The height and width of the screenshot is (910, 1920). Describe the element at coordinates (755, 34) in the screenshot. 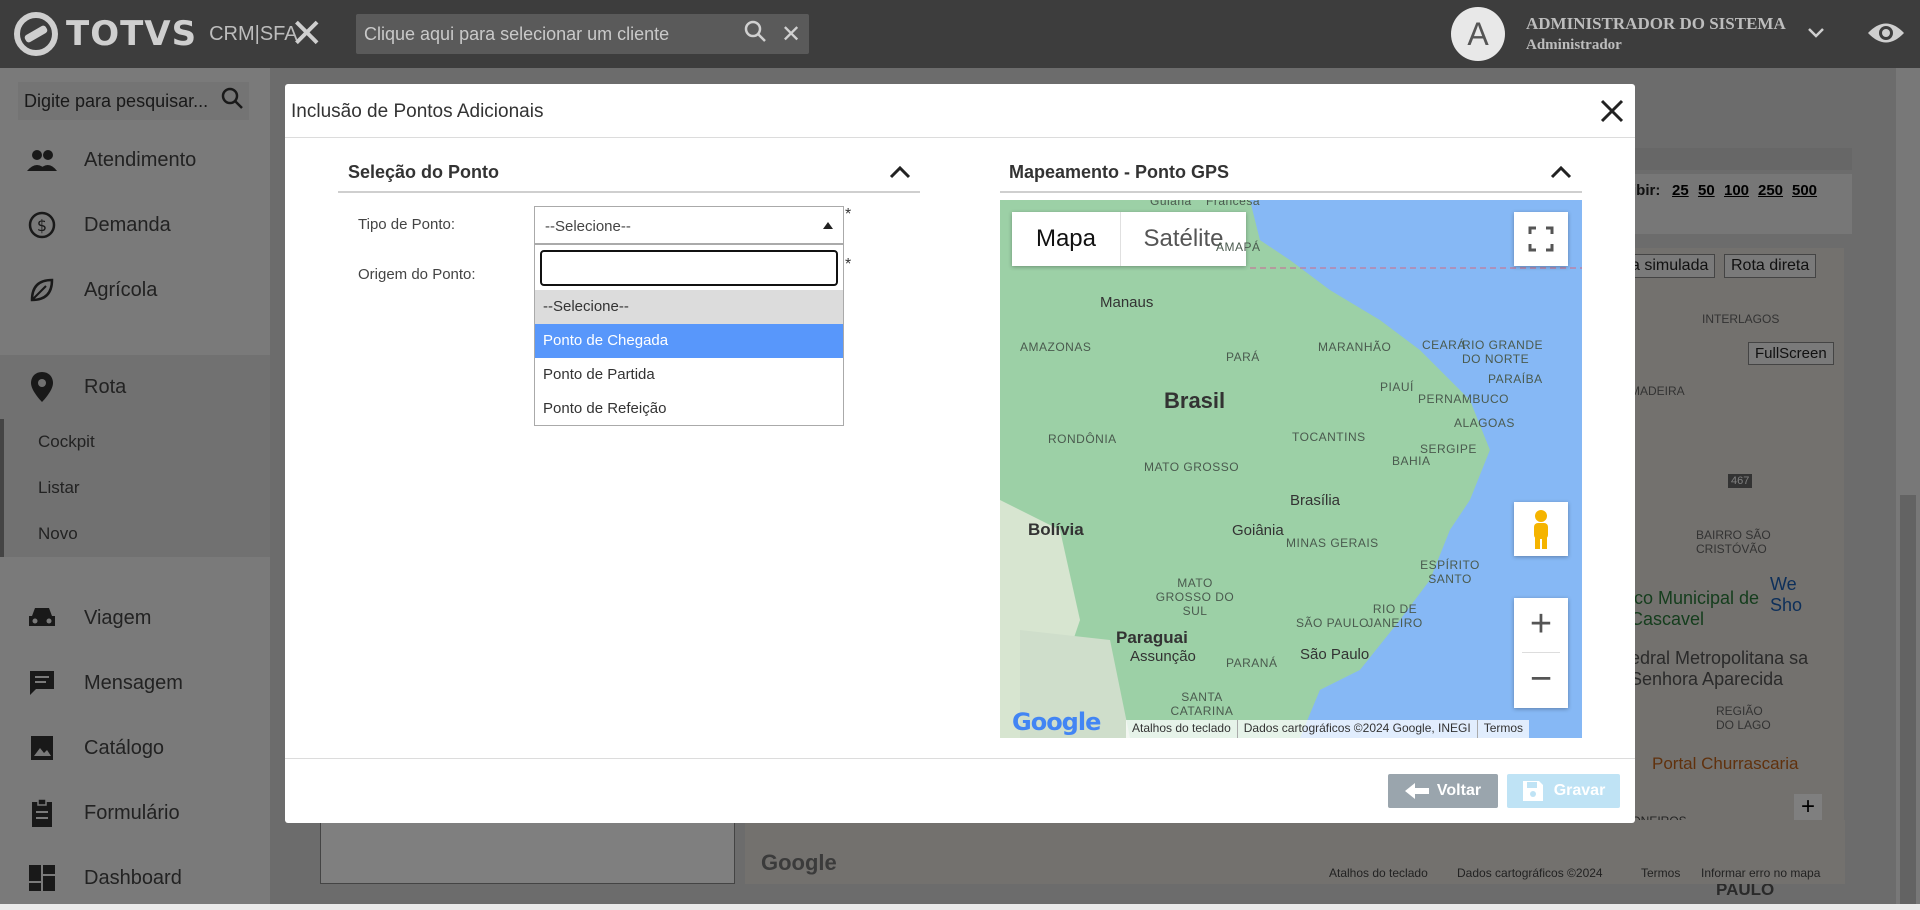

I see `search-icon` at that location.